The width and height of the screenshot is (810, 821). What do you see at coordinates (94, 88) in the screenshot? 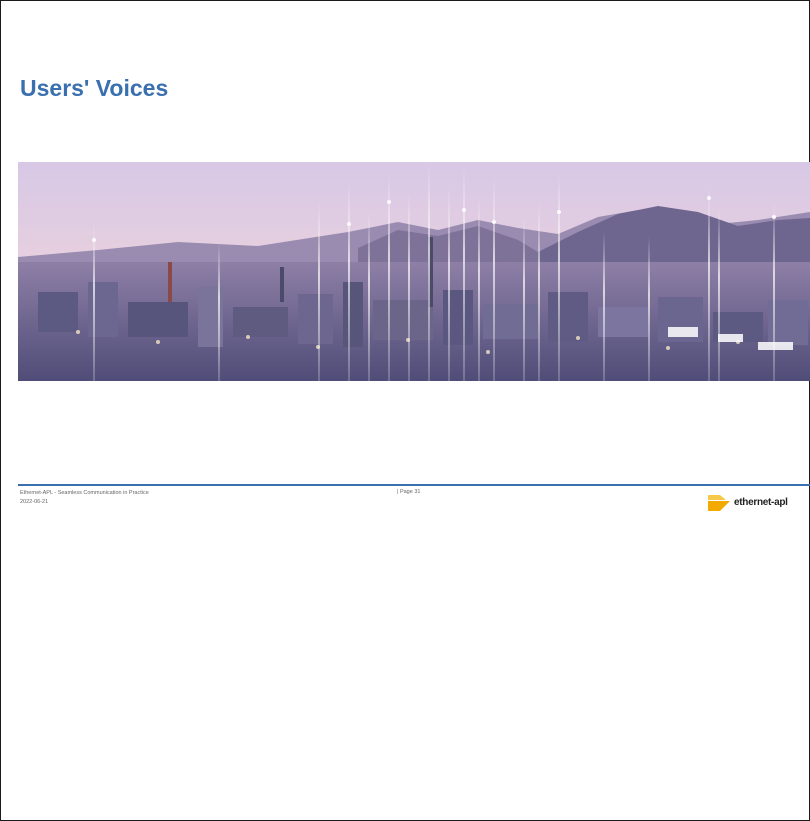
I see `slide-title: Users' Voices` at bounding box center [94, 88].